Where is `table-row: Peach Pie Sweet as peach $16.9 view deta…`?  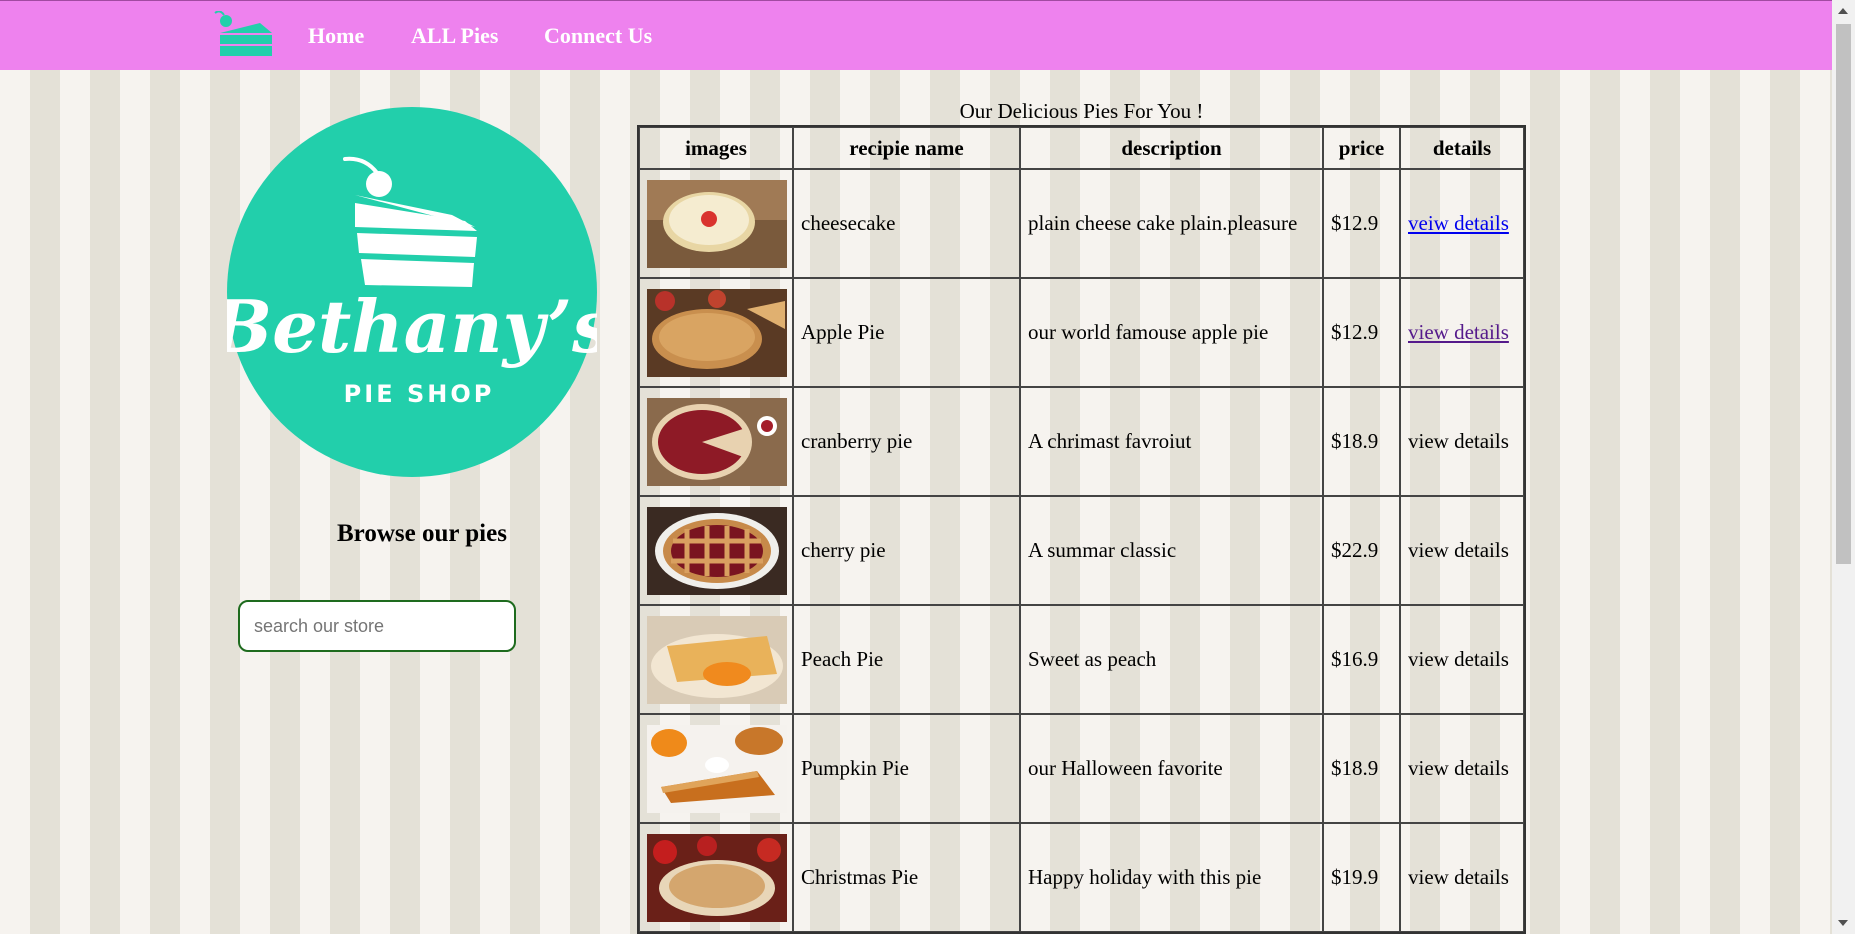 table-row: Peach Pie Sweet as peach $16.9 view deta… is located at coordinates (1081, 659).